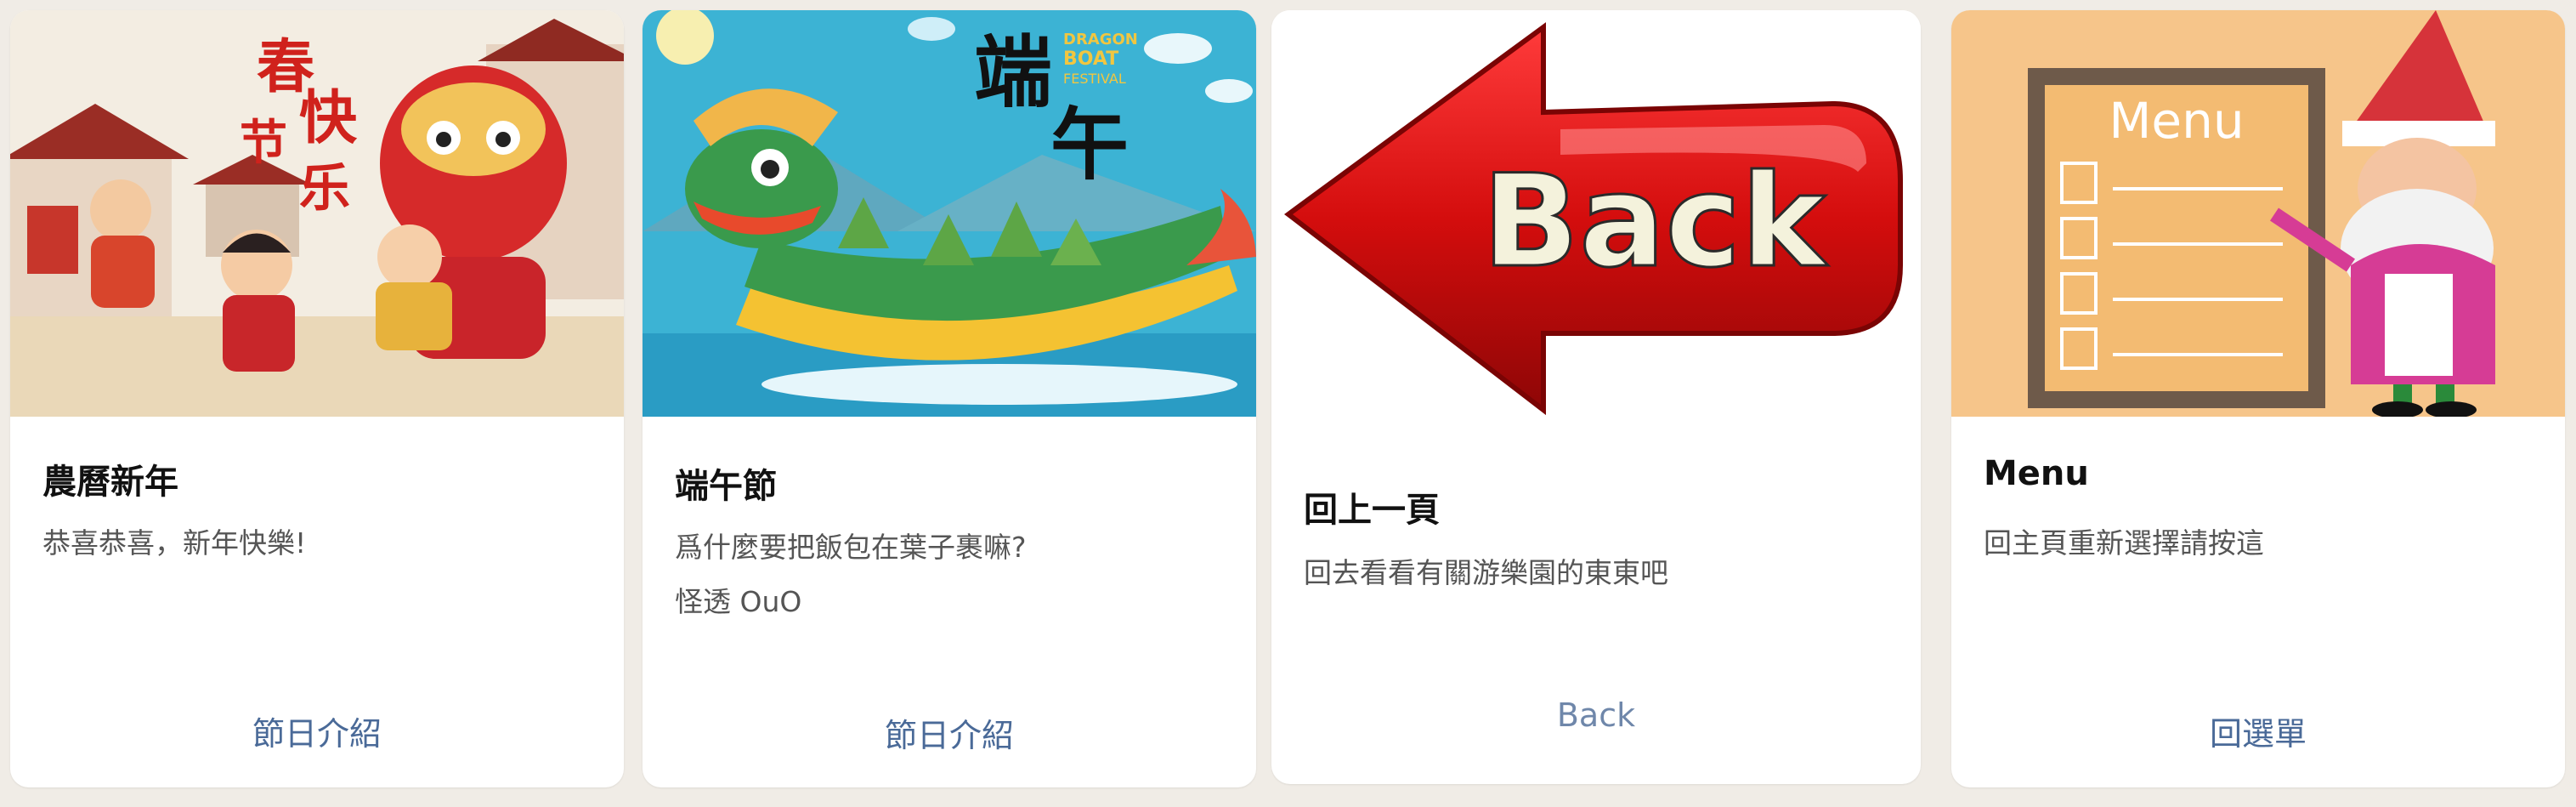 Image resolution: width=2576 pixels, height=807 pixels. What do you see at coordinates (2036, 474) in the screenshot?
I see `card-title: Menu` at bounding box center [2036, 474].